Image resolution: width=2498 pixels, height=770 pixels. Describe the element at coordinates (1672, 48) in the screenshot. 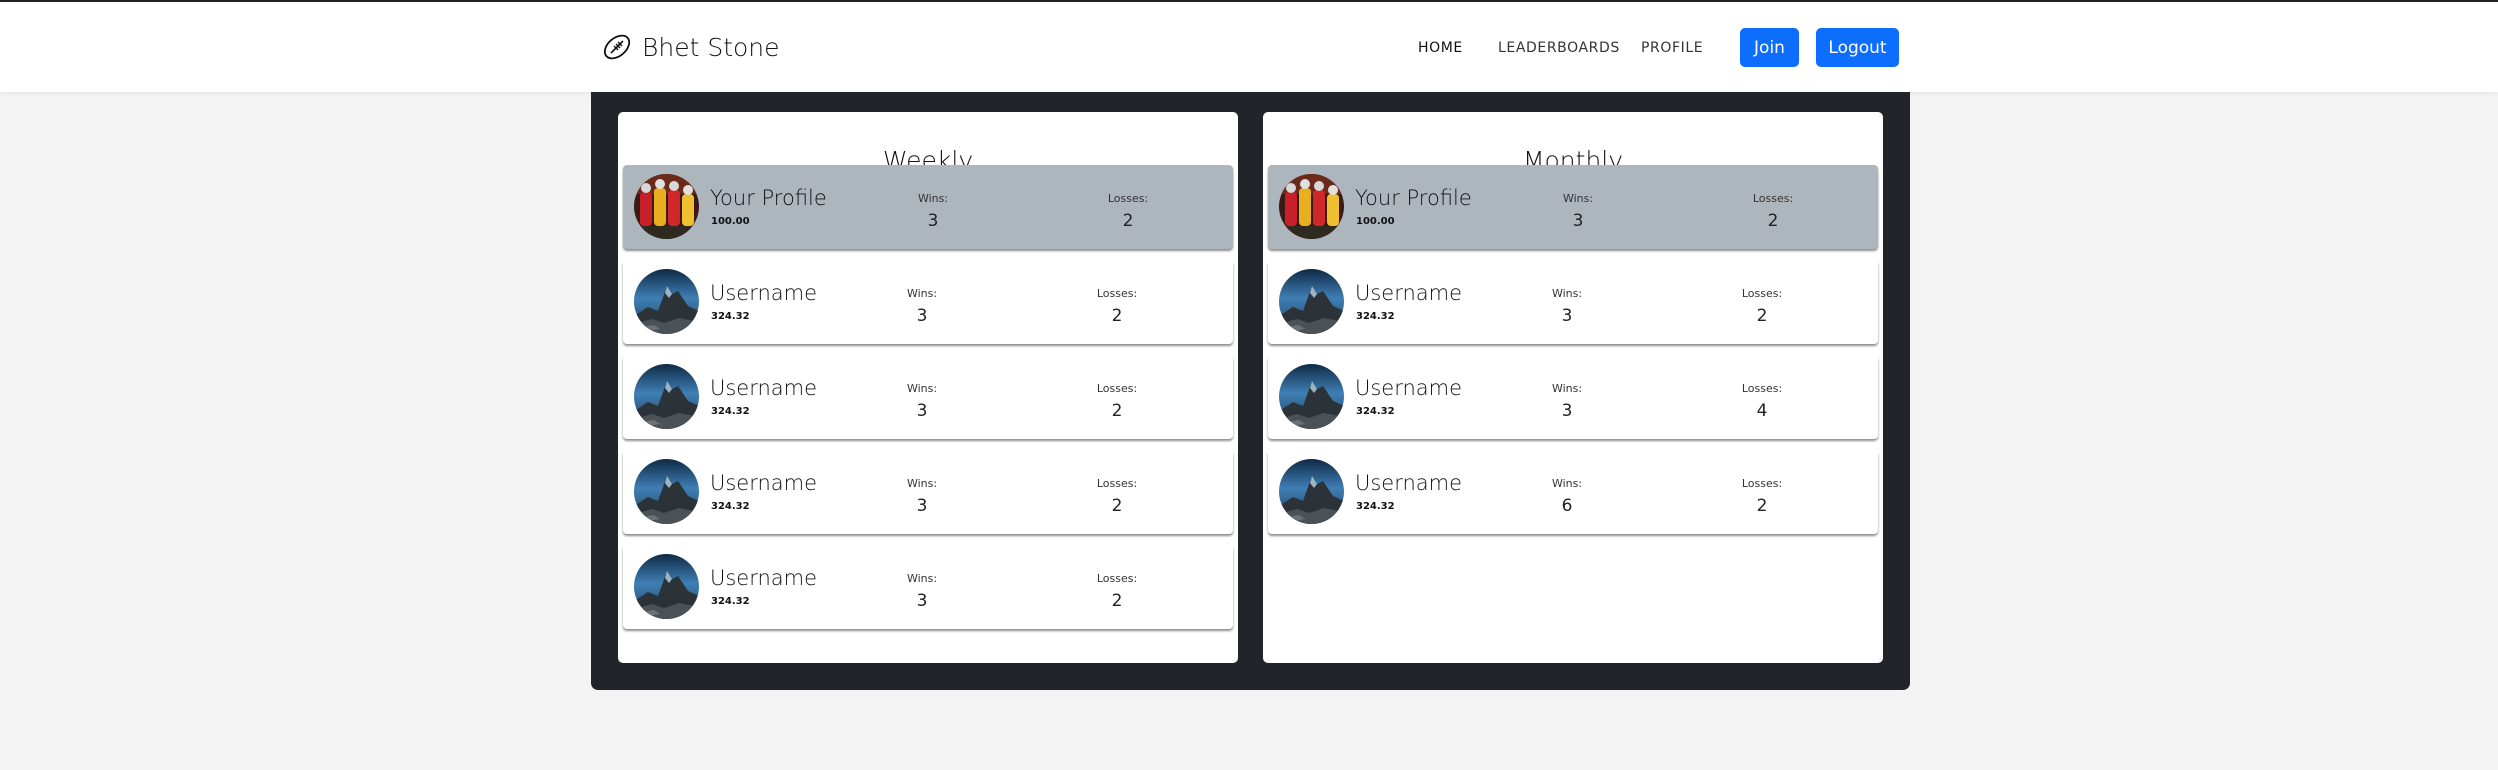

I see `nav-profile: PROFILE` at that location.